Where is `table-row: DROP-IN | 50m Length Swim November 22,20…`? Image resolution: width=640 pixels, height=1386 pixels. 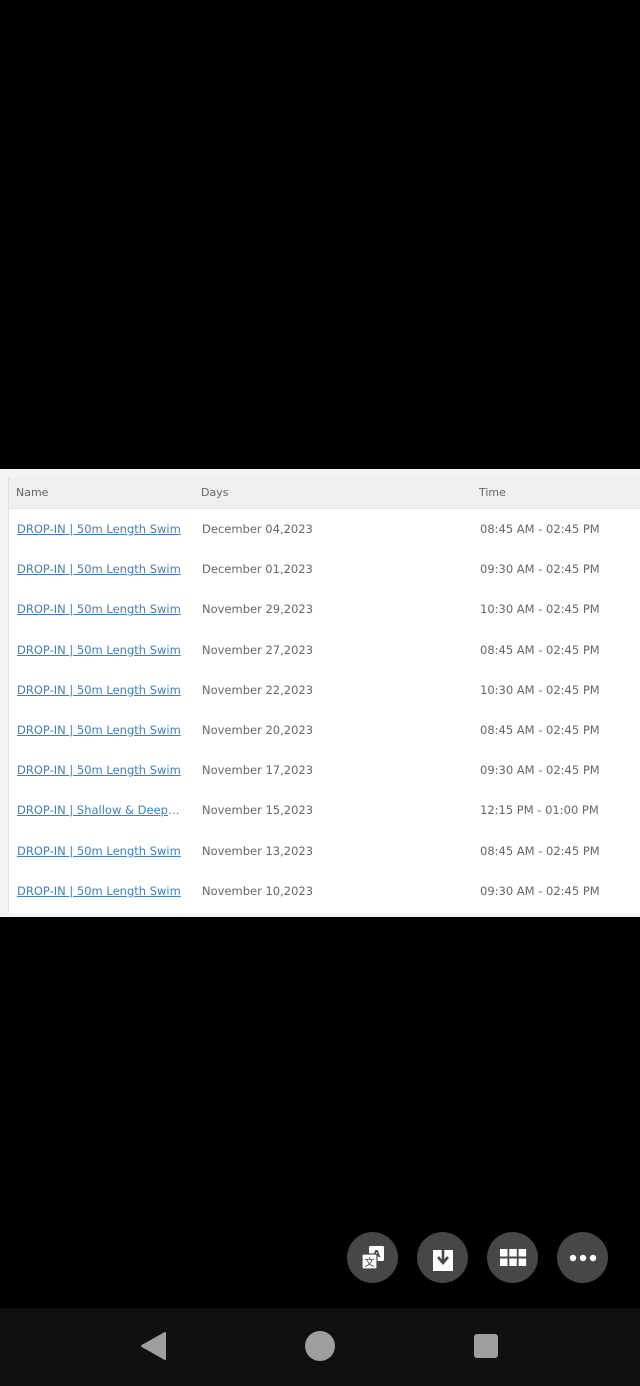 table-row: DROP-IN | 50m Length Swim November 22,20… is located at coordinates (324, 690).